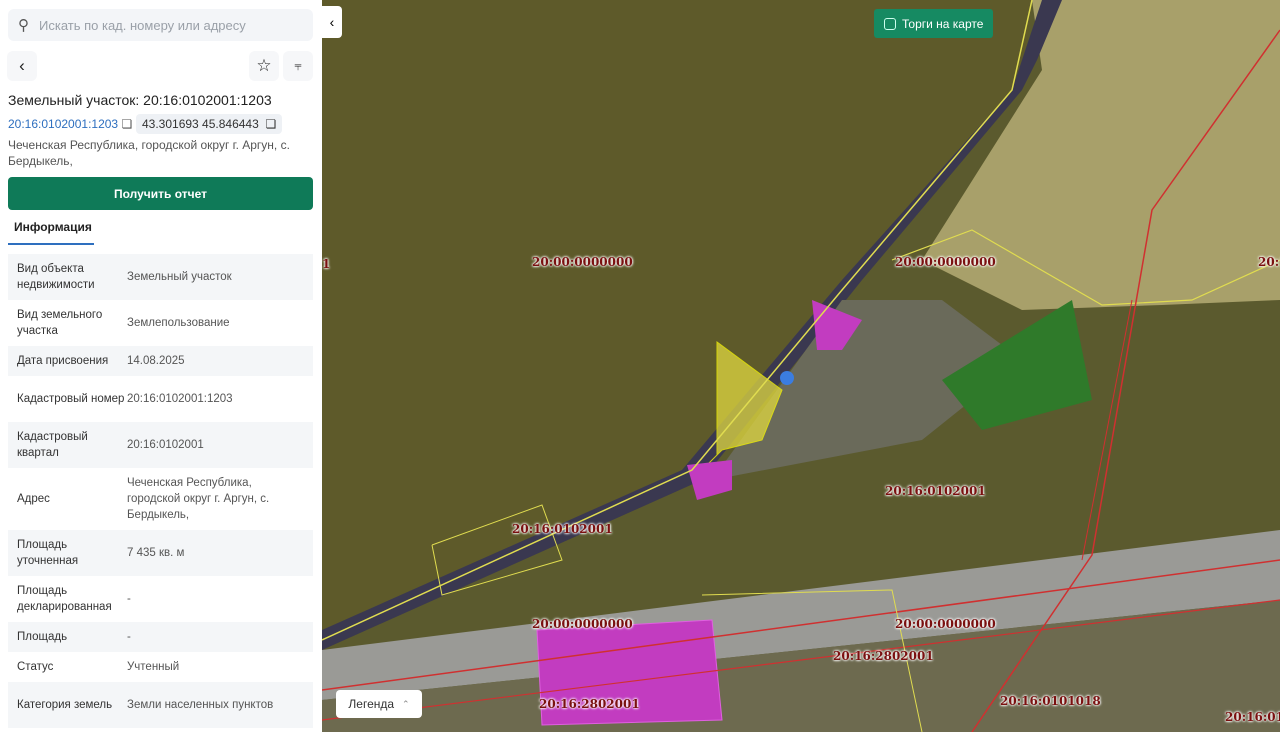 This screenshot has height=732, width=1280. I want to click on info-value: 20:16:0102001, so click(165, 445).